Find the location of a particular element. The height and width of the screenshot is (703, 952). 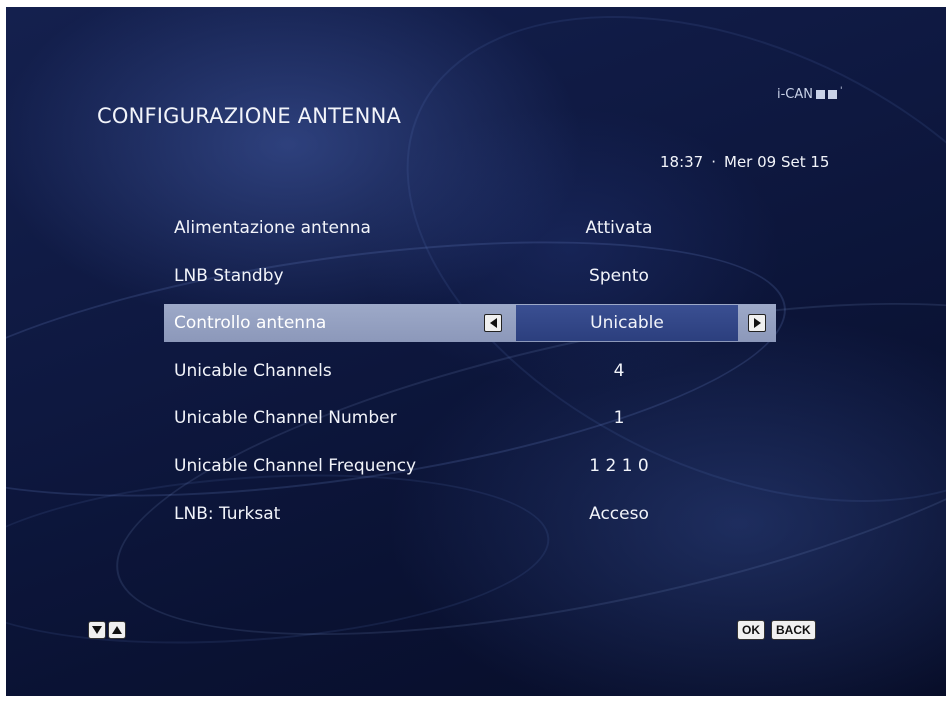

clock-time: 18:37 is located at coordinates (682, 162).